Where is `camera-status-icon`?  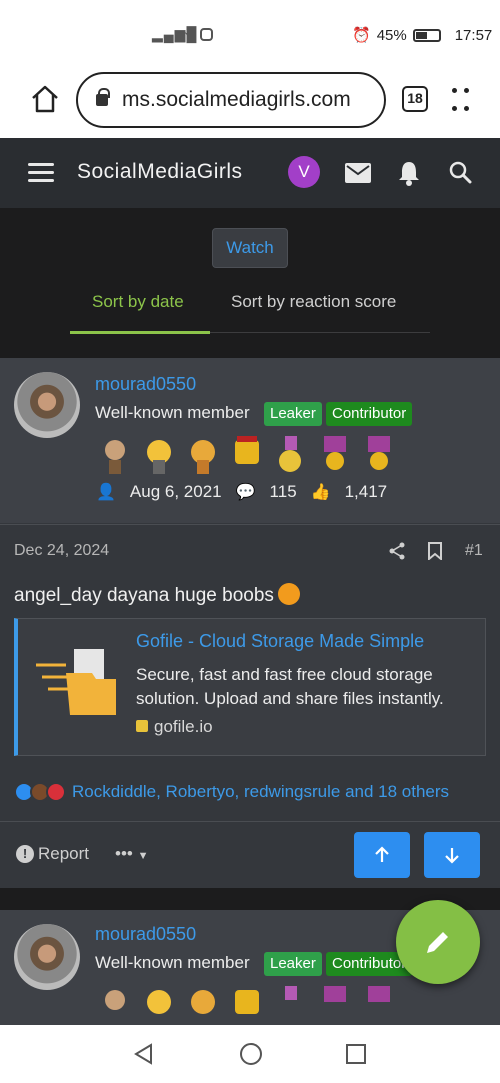
camera-status-icon is located at coordinates (206, 34).